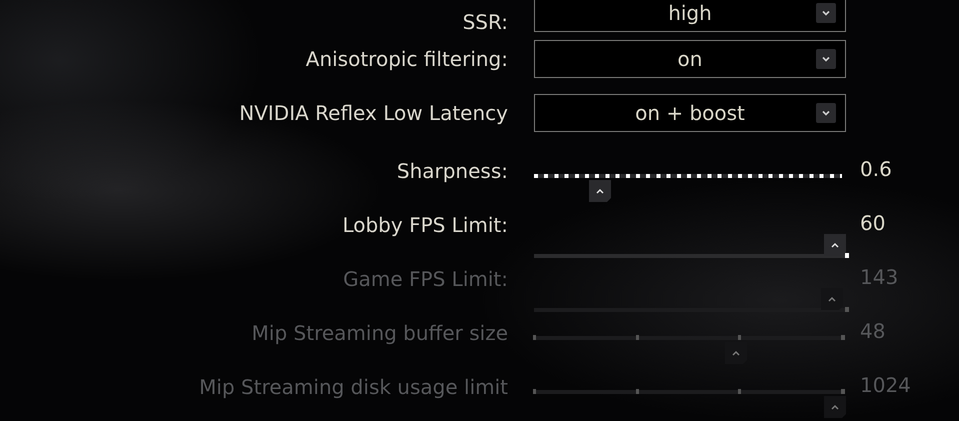 The height and width of the screenshot is (421, 959). Describe the element at coordinates (873, 223) in the screenshot. I see `slider-value: 60` at that location.